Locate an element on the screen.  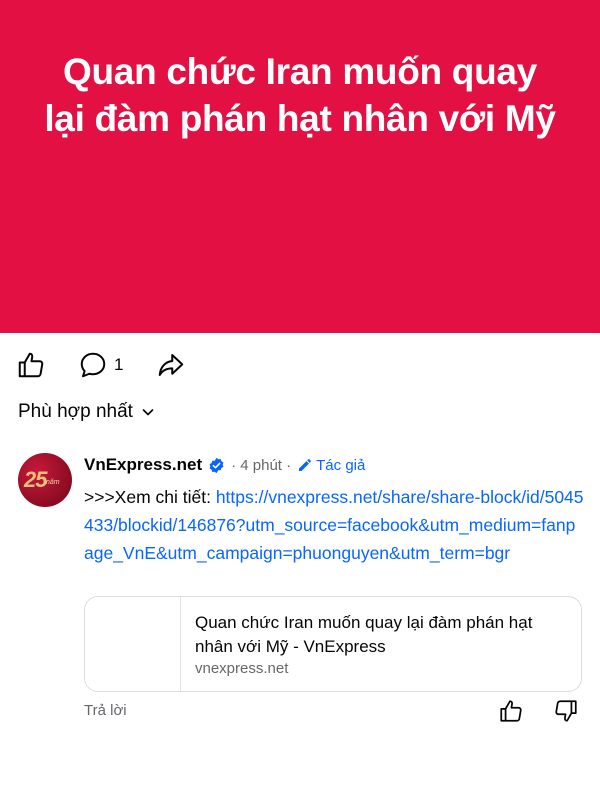
share-arrow-icon is located at coordinates (171, 365).